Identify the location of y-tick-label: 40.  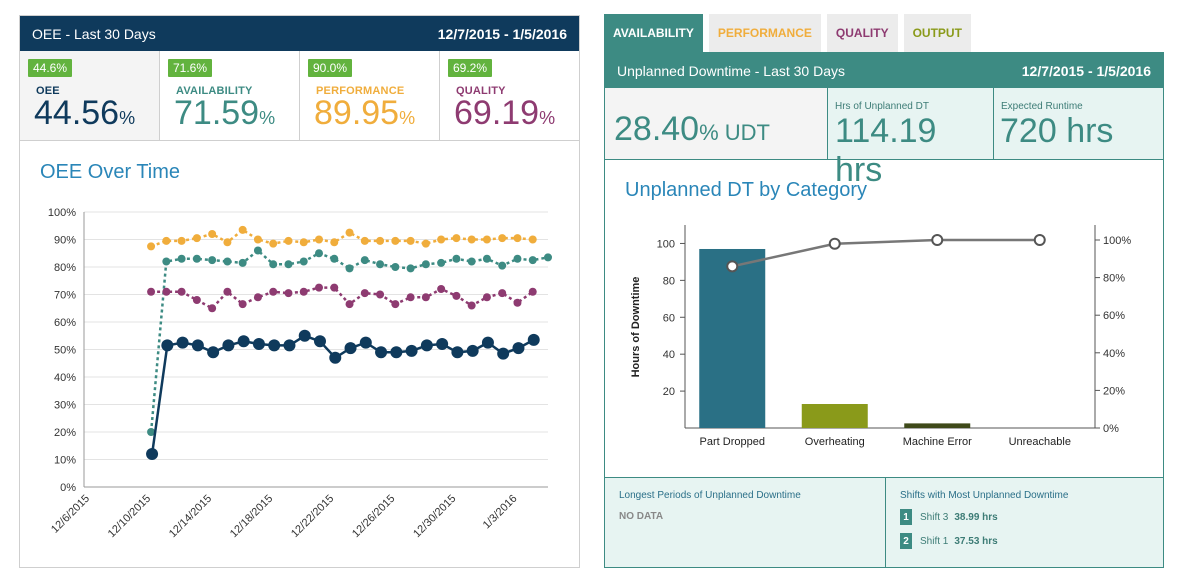
(669, 355).